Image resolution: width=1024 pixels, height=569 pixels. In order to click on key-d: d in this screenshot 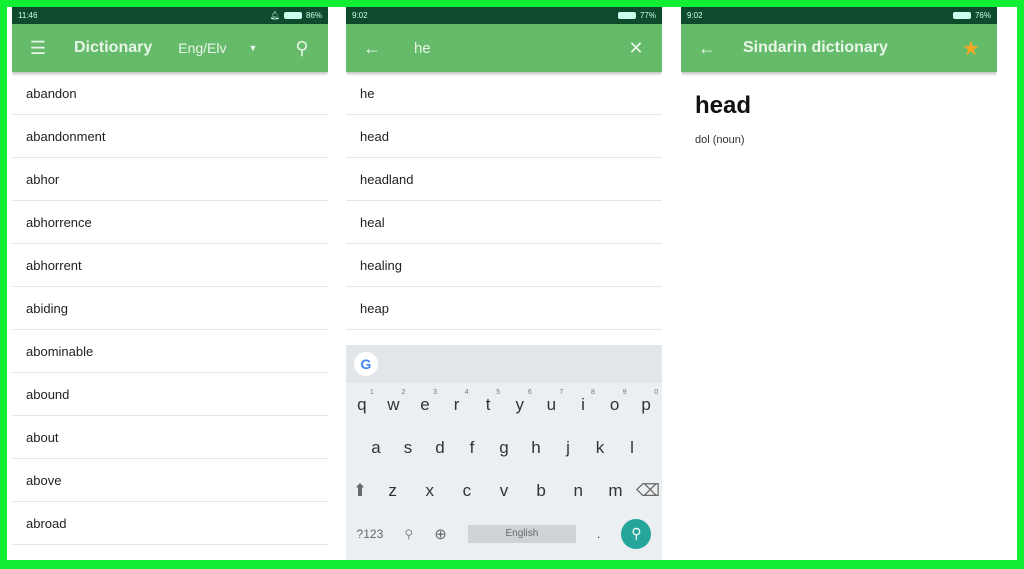, I will do `click(440, 448)`.